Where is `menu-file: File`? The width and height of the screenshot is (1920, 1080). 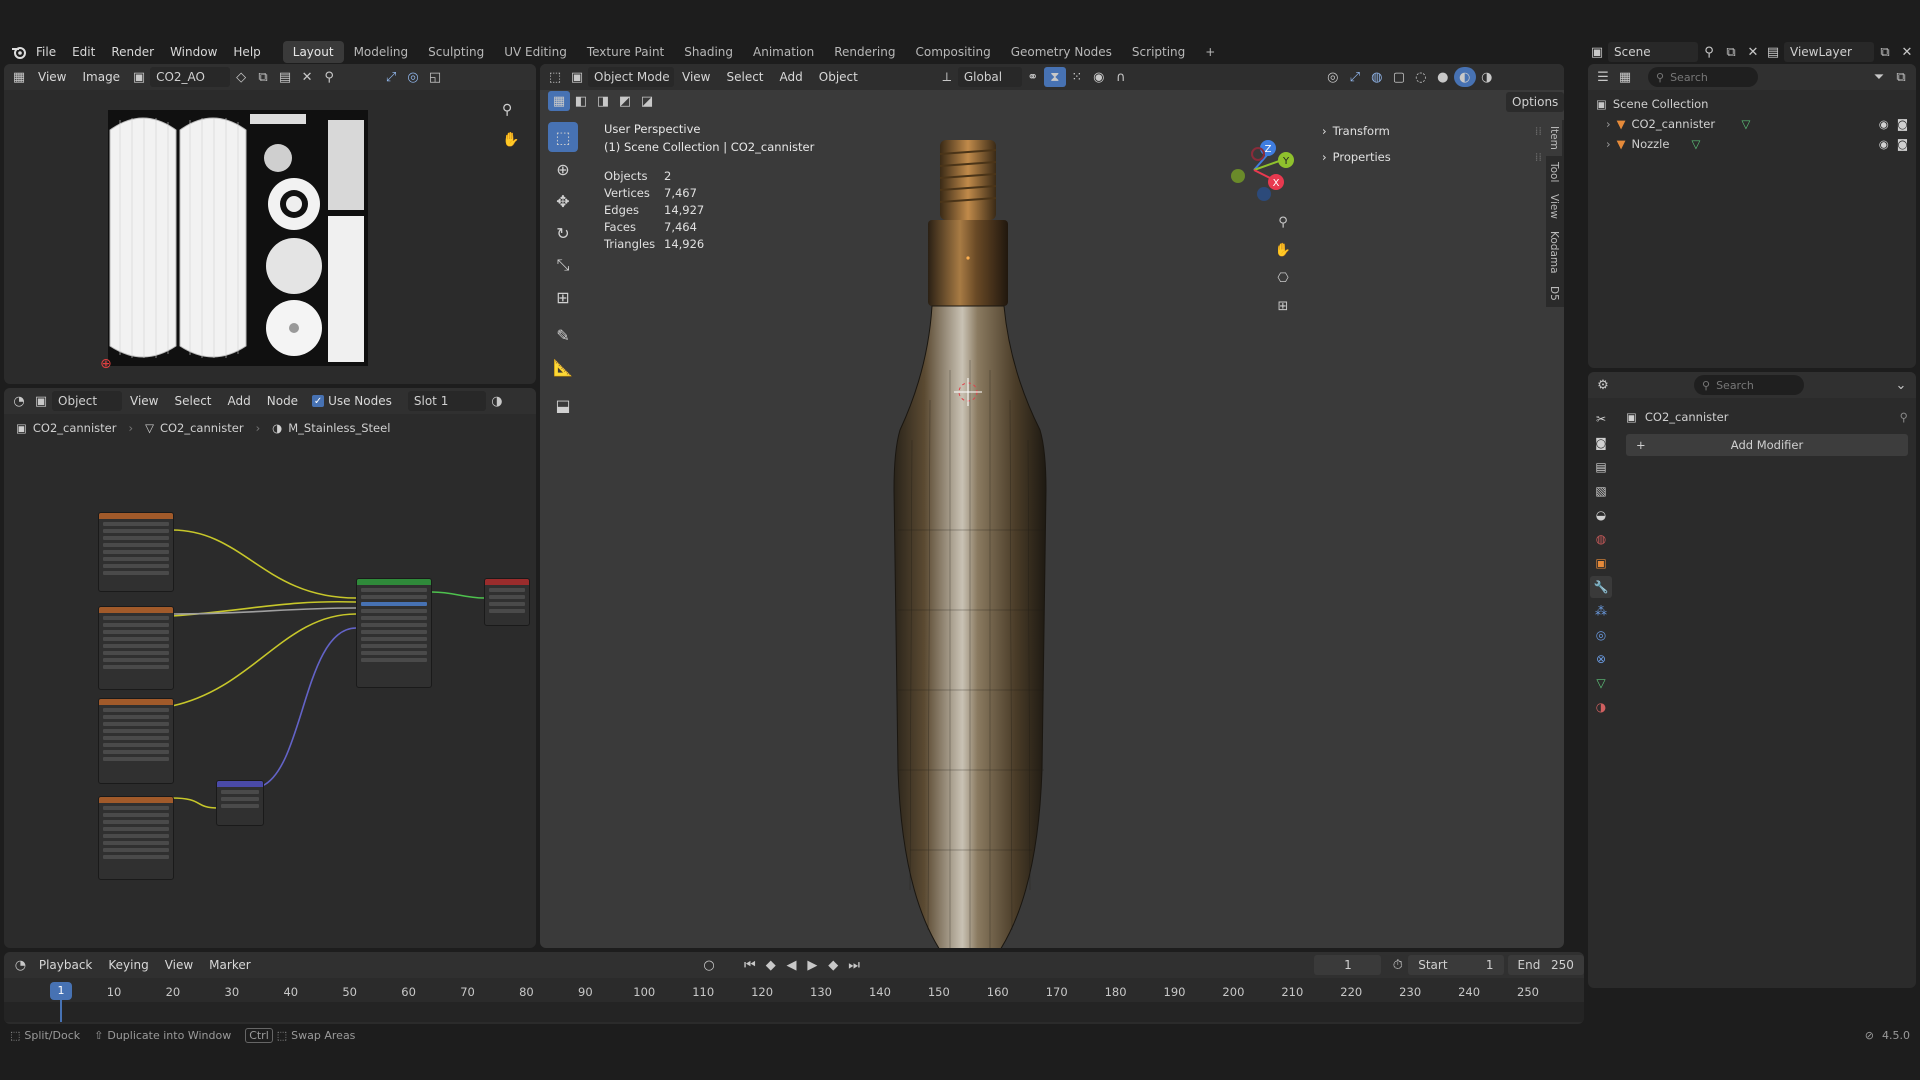
menu-file: File is located at coordinates (46, 52).